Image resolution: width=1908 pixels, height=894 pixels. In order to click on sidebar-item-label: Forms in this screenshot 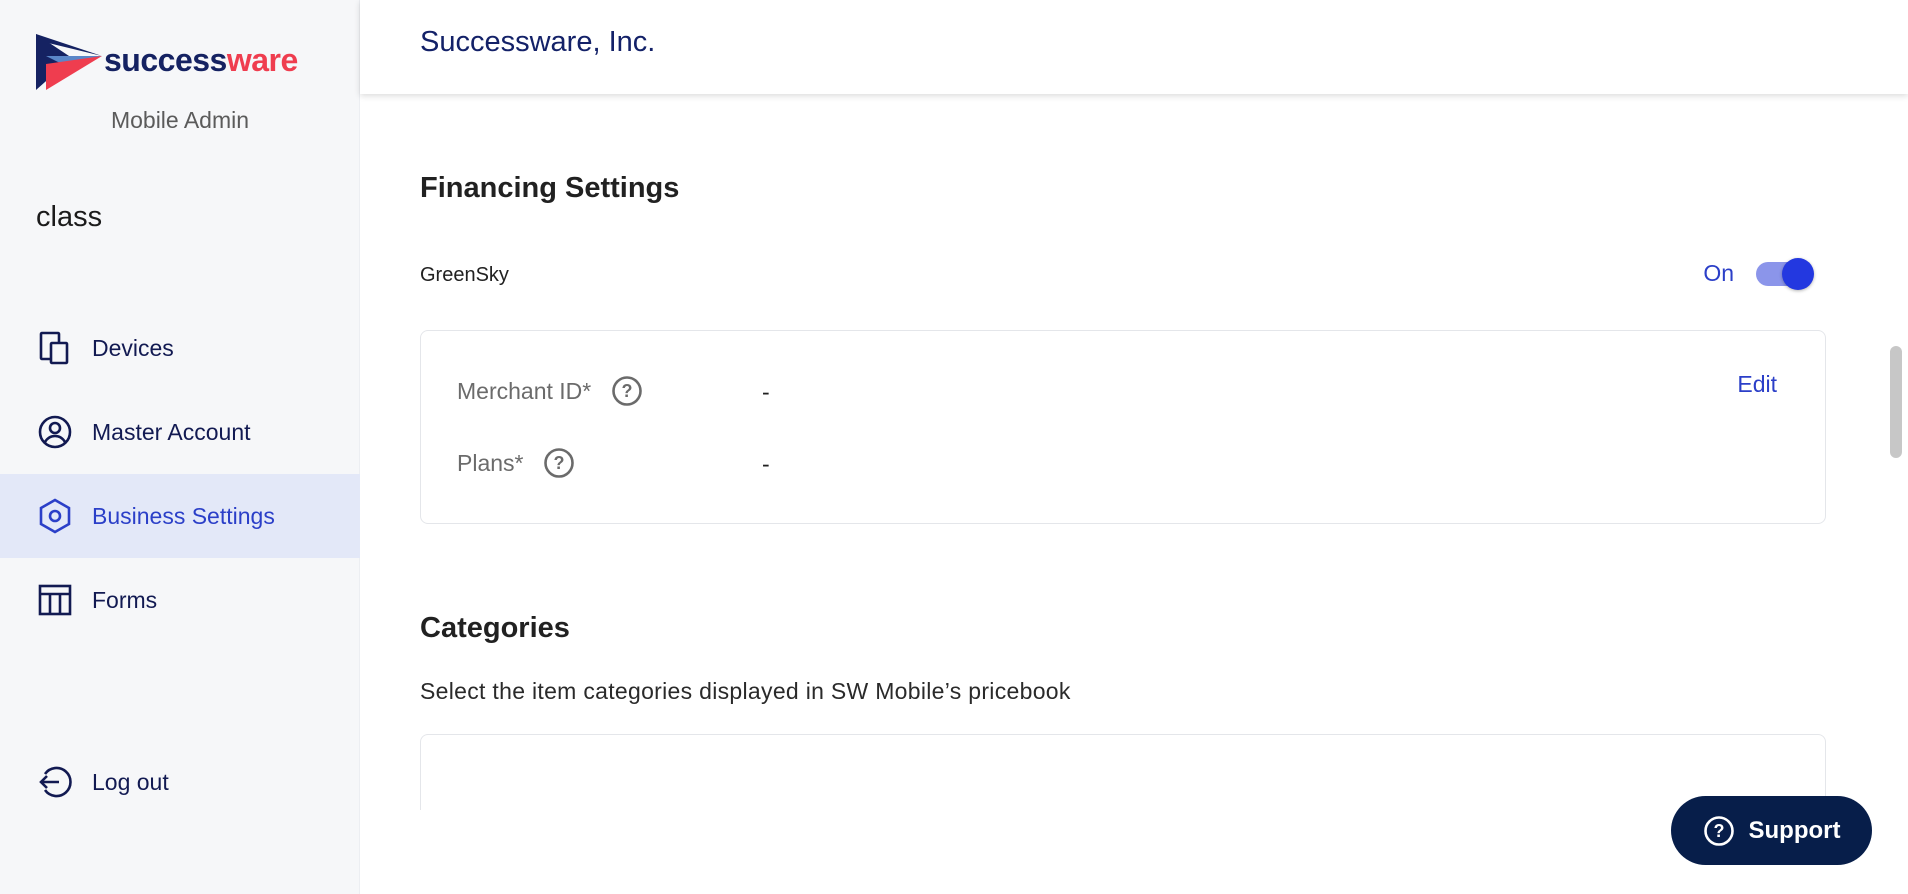, I will do `click(125, 599)`.